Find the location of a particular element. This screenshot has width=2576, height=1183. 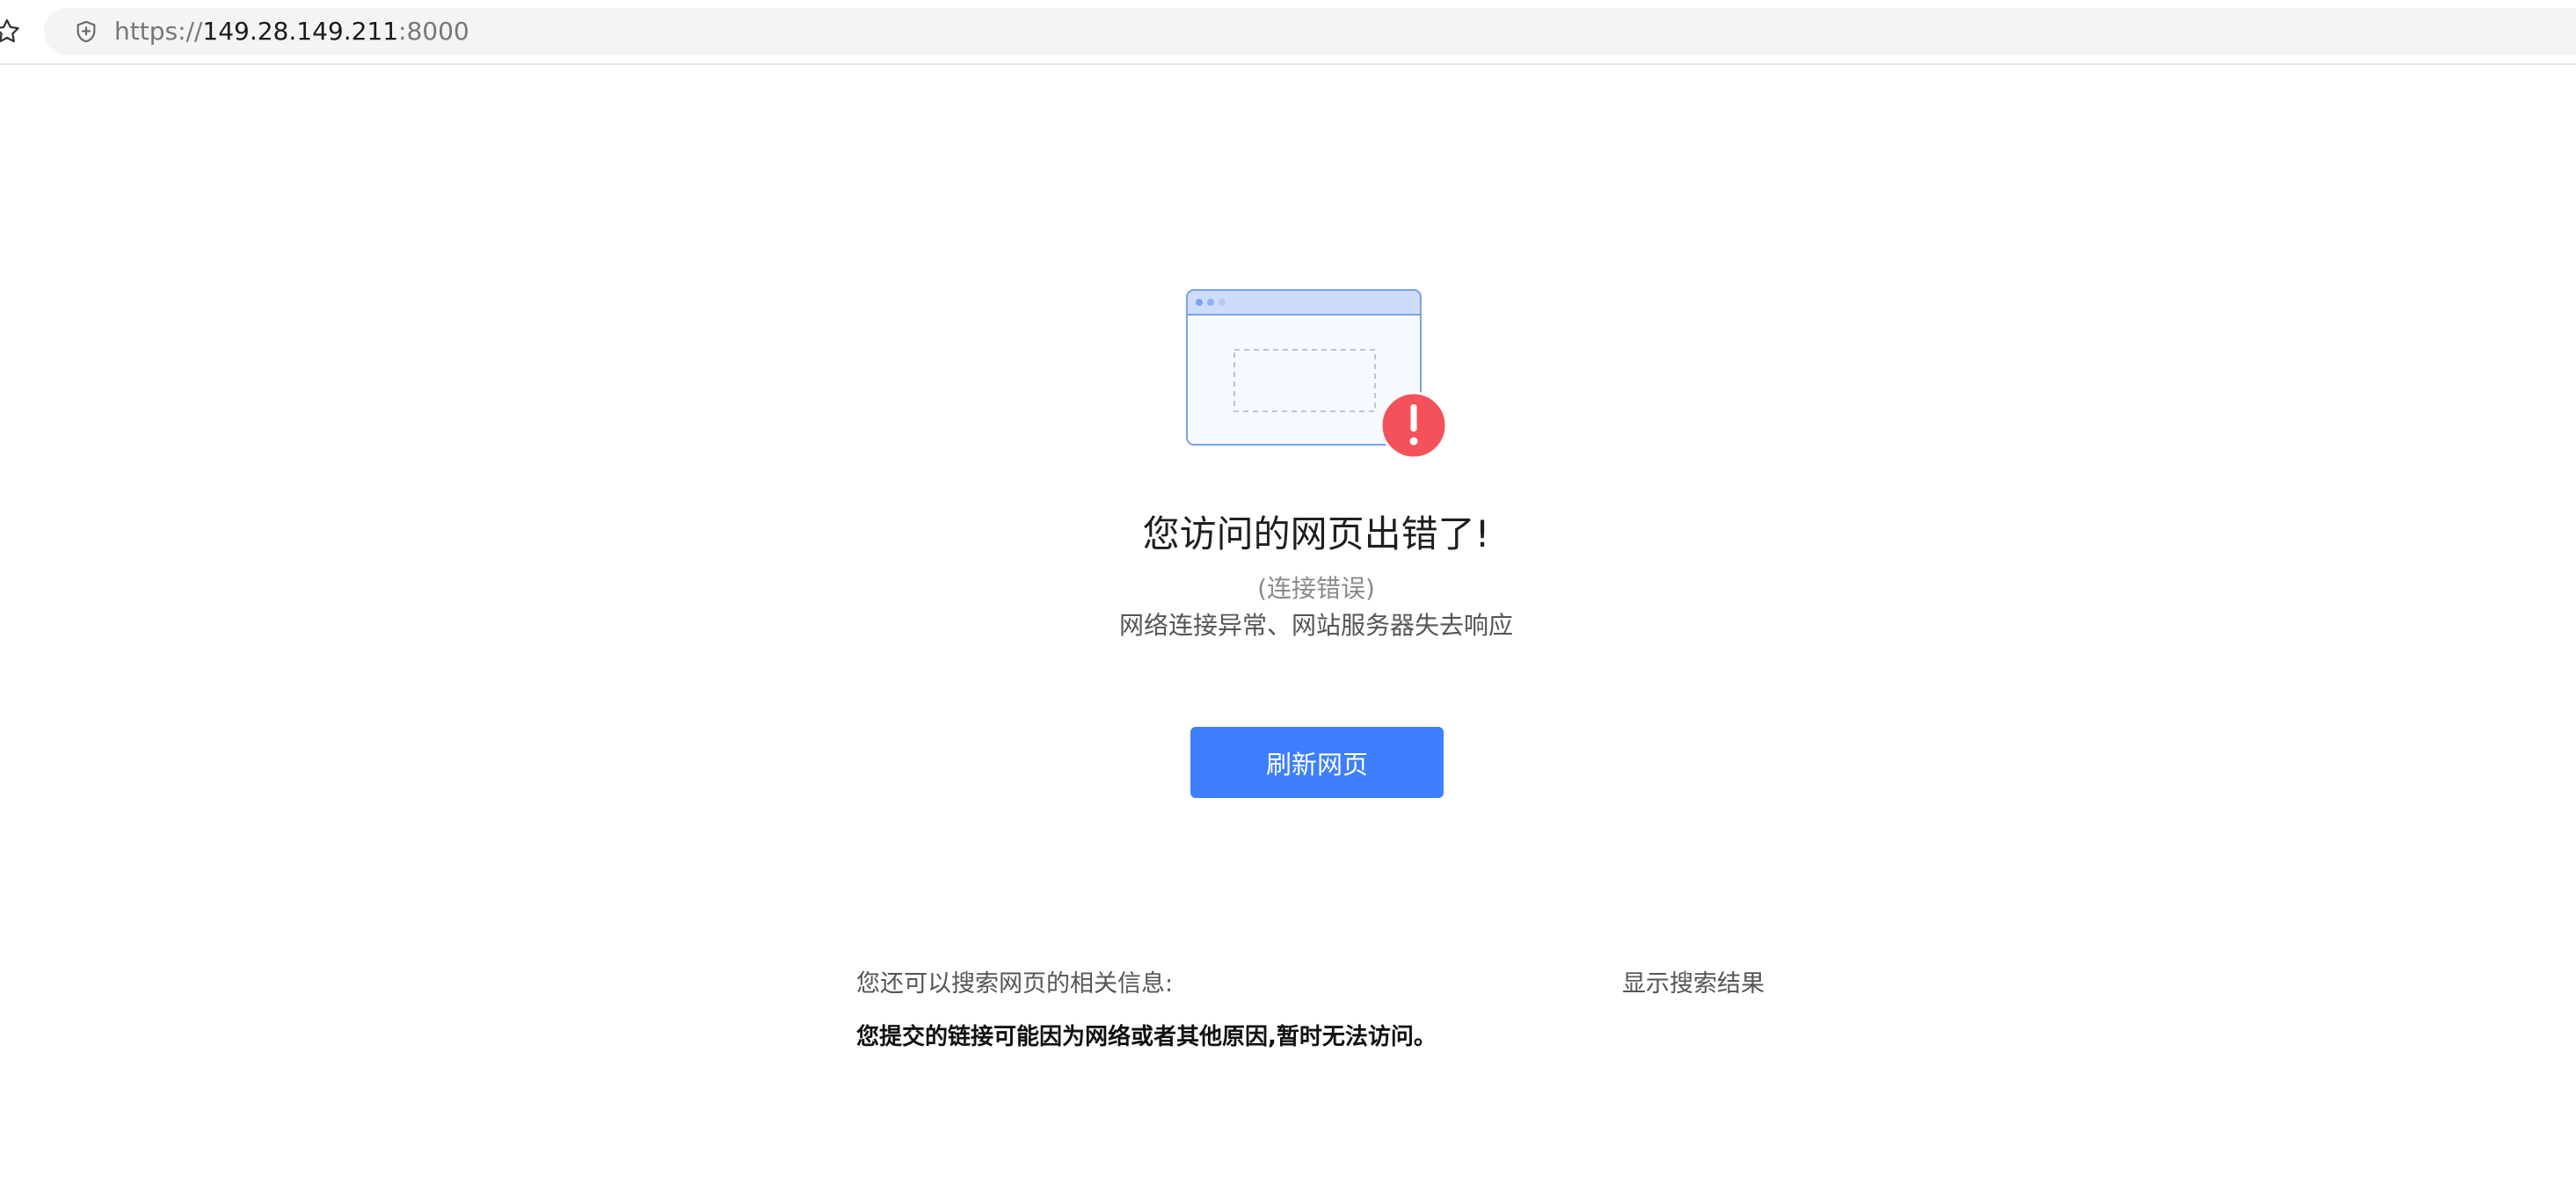

exclamation-icon is located at coordinates (1413, 425).